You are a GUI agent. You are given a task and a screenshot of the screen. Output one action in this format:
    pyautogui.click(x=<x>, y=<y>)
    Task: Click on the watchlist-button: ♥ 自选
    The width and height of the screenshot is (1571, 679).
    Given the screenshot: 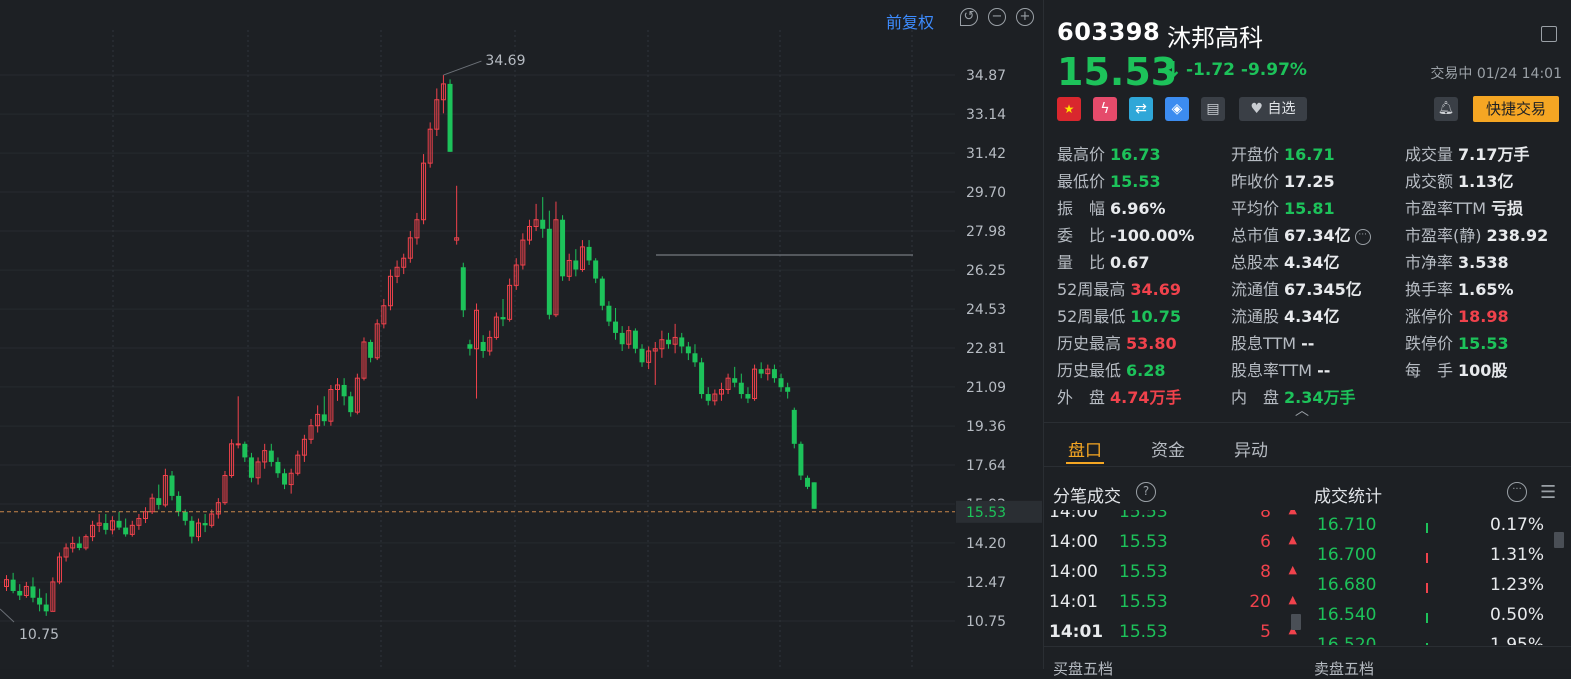 What is the action you would take?
    pyautogui.click(x=1273, y=109)
    